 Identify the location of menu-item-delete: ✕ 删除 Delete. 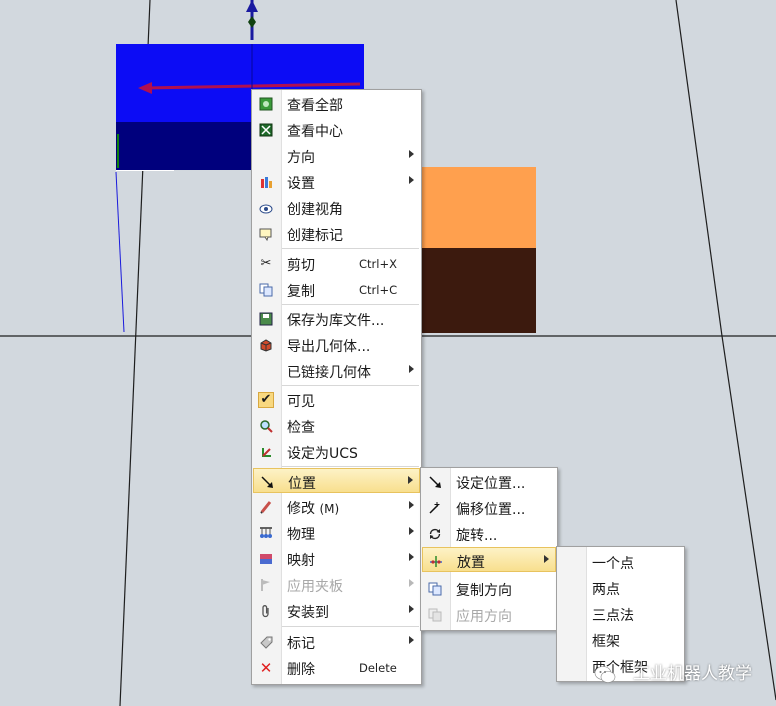
(336, 667).